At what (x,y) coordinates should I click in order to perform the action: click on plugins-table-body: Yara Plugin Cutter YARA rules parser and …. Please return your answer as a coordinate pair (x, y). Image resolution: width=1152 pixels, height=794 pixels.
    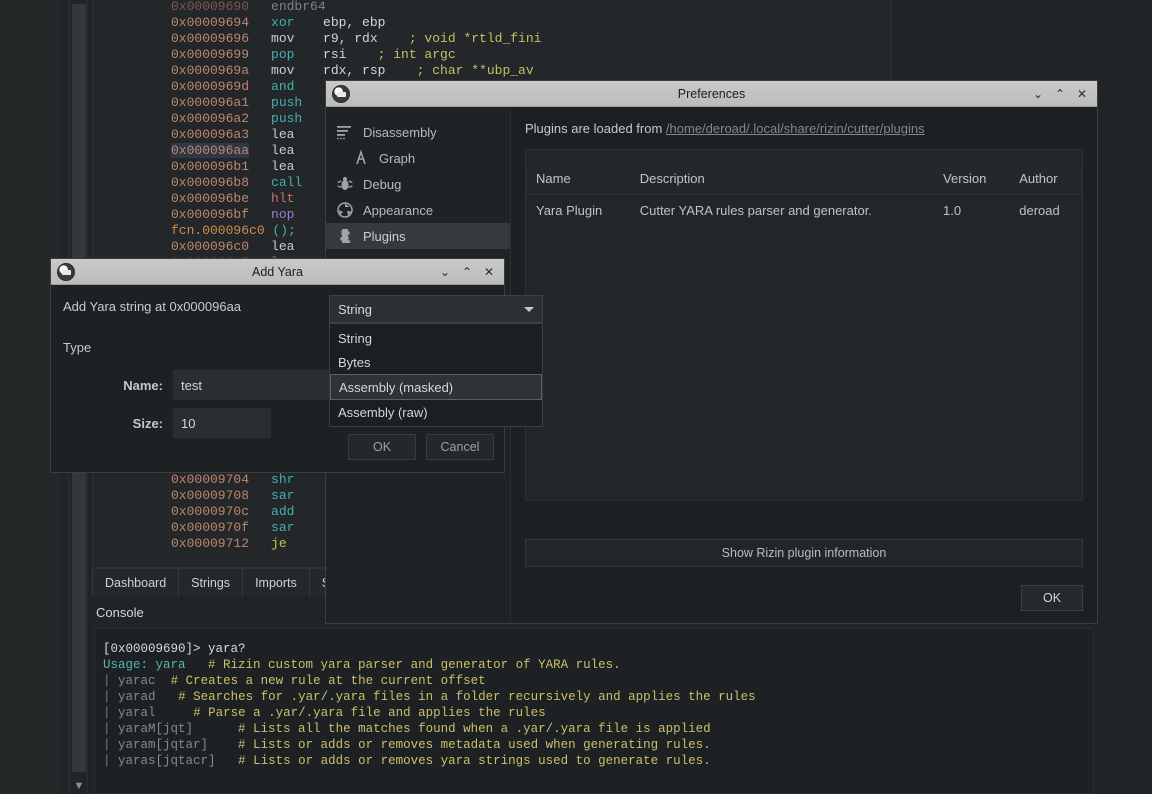
    Looking at the image, I should click on (804, 211).